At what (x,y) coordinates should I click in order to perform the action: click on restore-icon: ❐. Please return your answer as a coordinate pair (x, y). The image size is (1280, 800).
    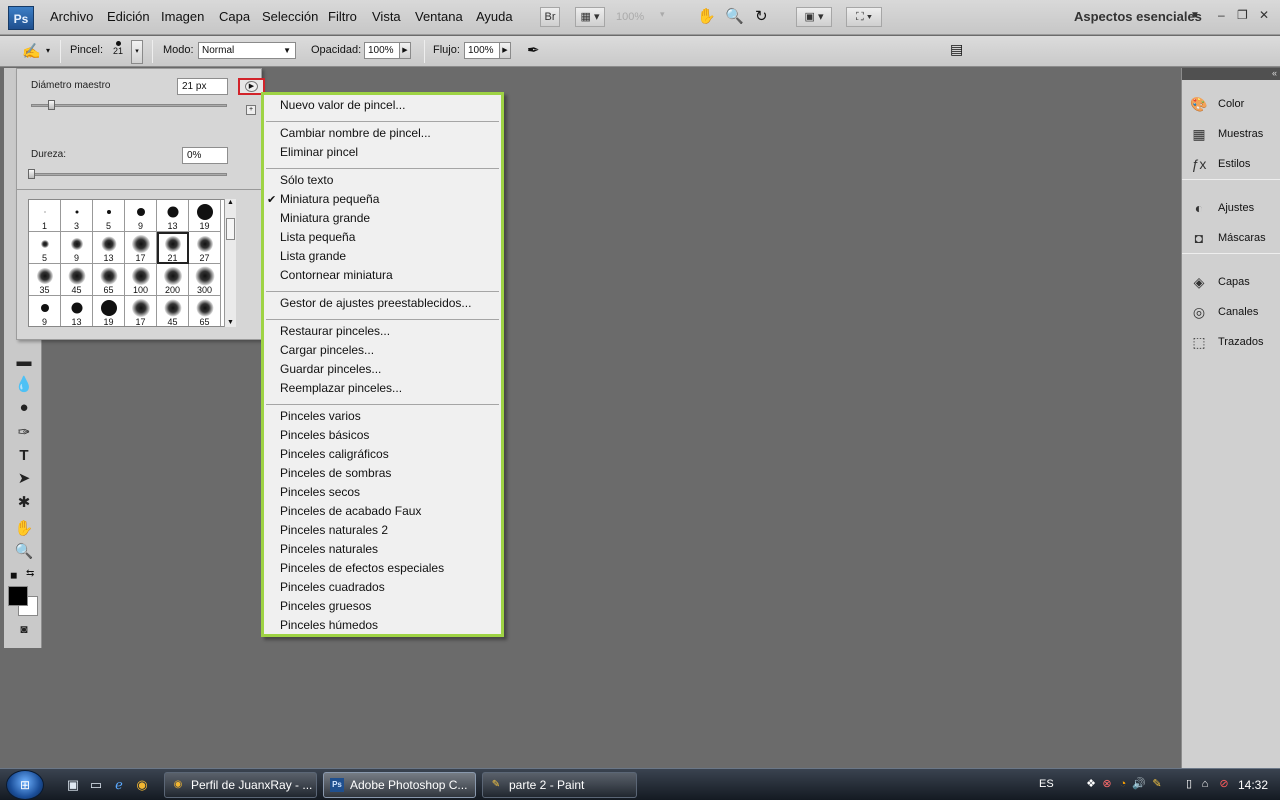
    Looking at the image, I should click on (1242, 15).